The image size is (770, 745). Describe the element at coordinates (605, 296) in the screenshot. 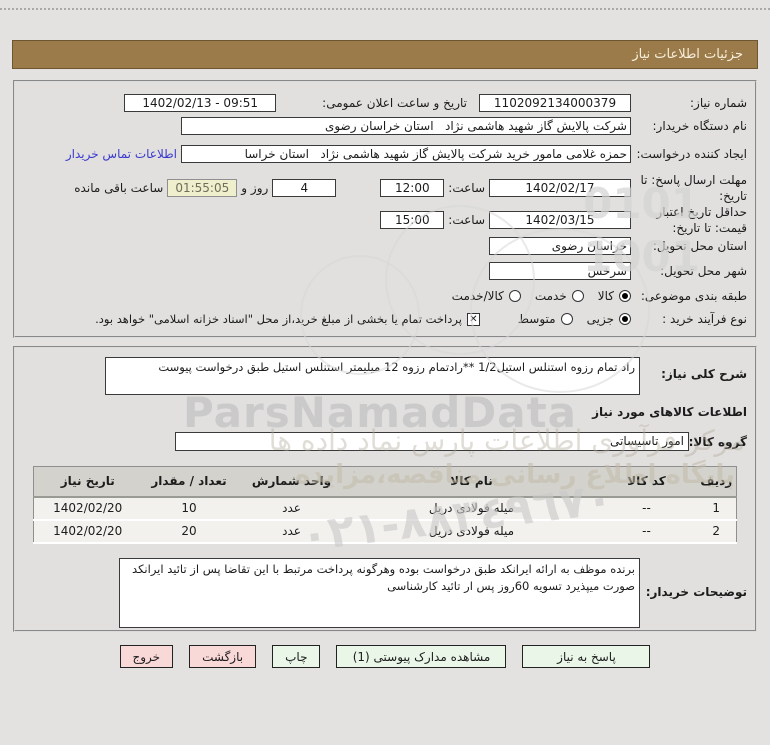

I see `classification-option-label: کالا` at that location.